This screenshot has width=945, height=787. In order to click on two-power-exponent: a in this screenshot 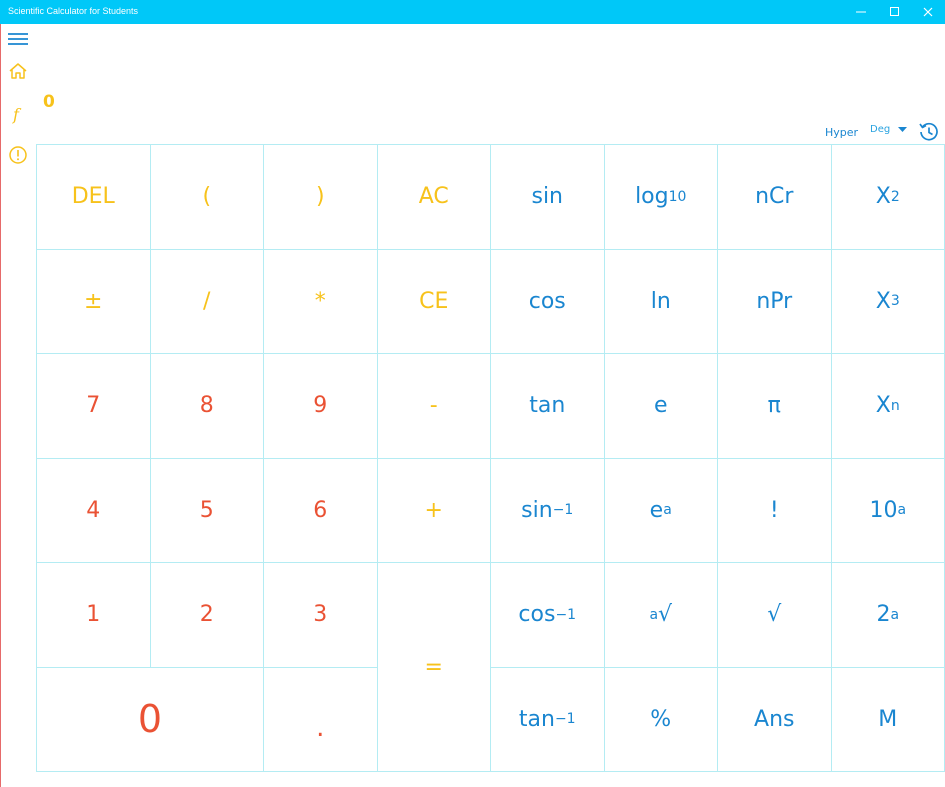, I will do `click(895, 614)`.